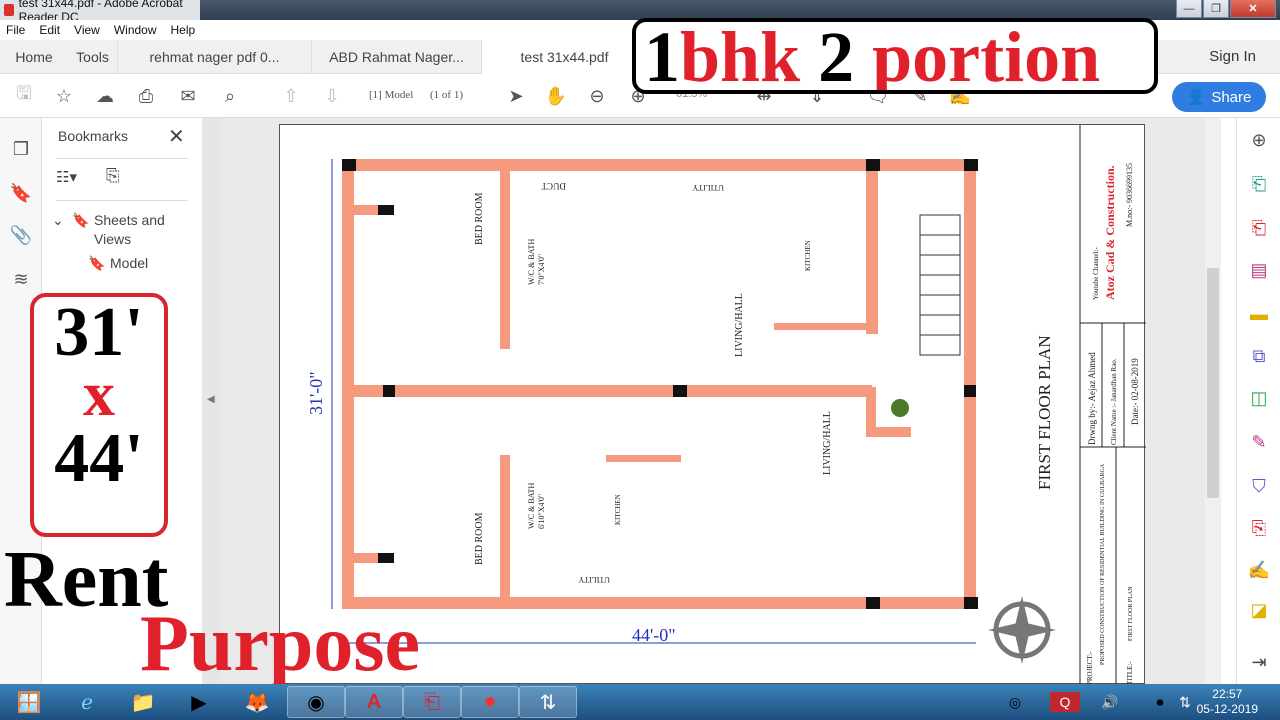 The image size is (1280, 720). Describe the element at coordinates (1216, 9) in the screenshot. I see `restore-button: ❐` at that location.